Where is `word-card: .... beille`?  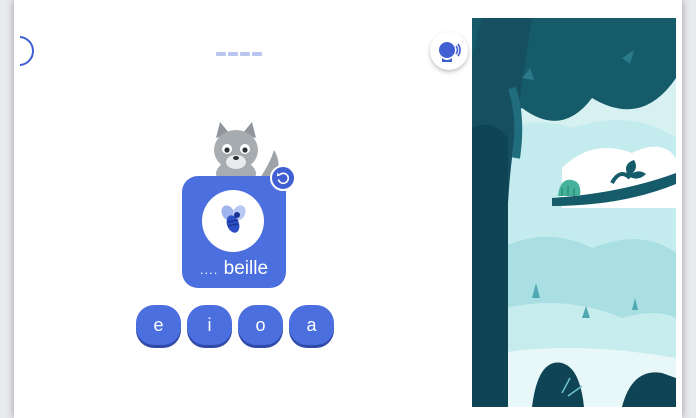
word-card: .... beille is located at coordinates (234, 232).